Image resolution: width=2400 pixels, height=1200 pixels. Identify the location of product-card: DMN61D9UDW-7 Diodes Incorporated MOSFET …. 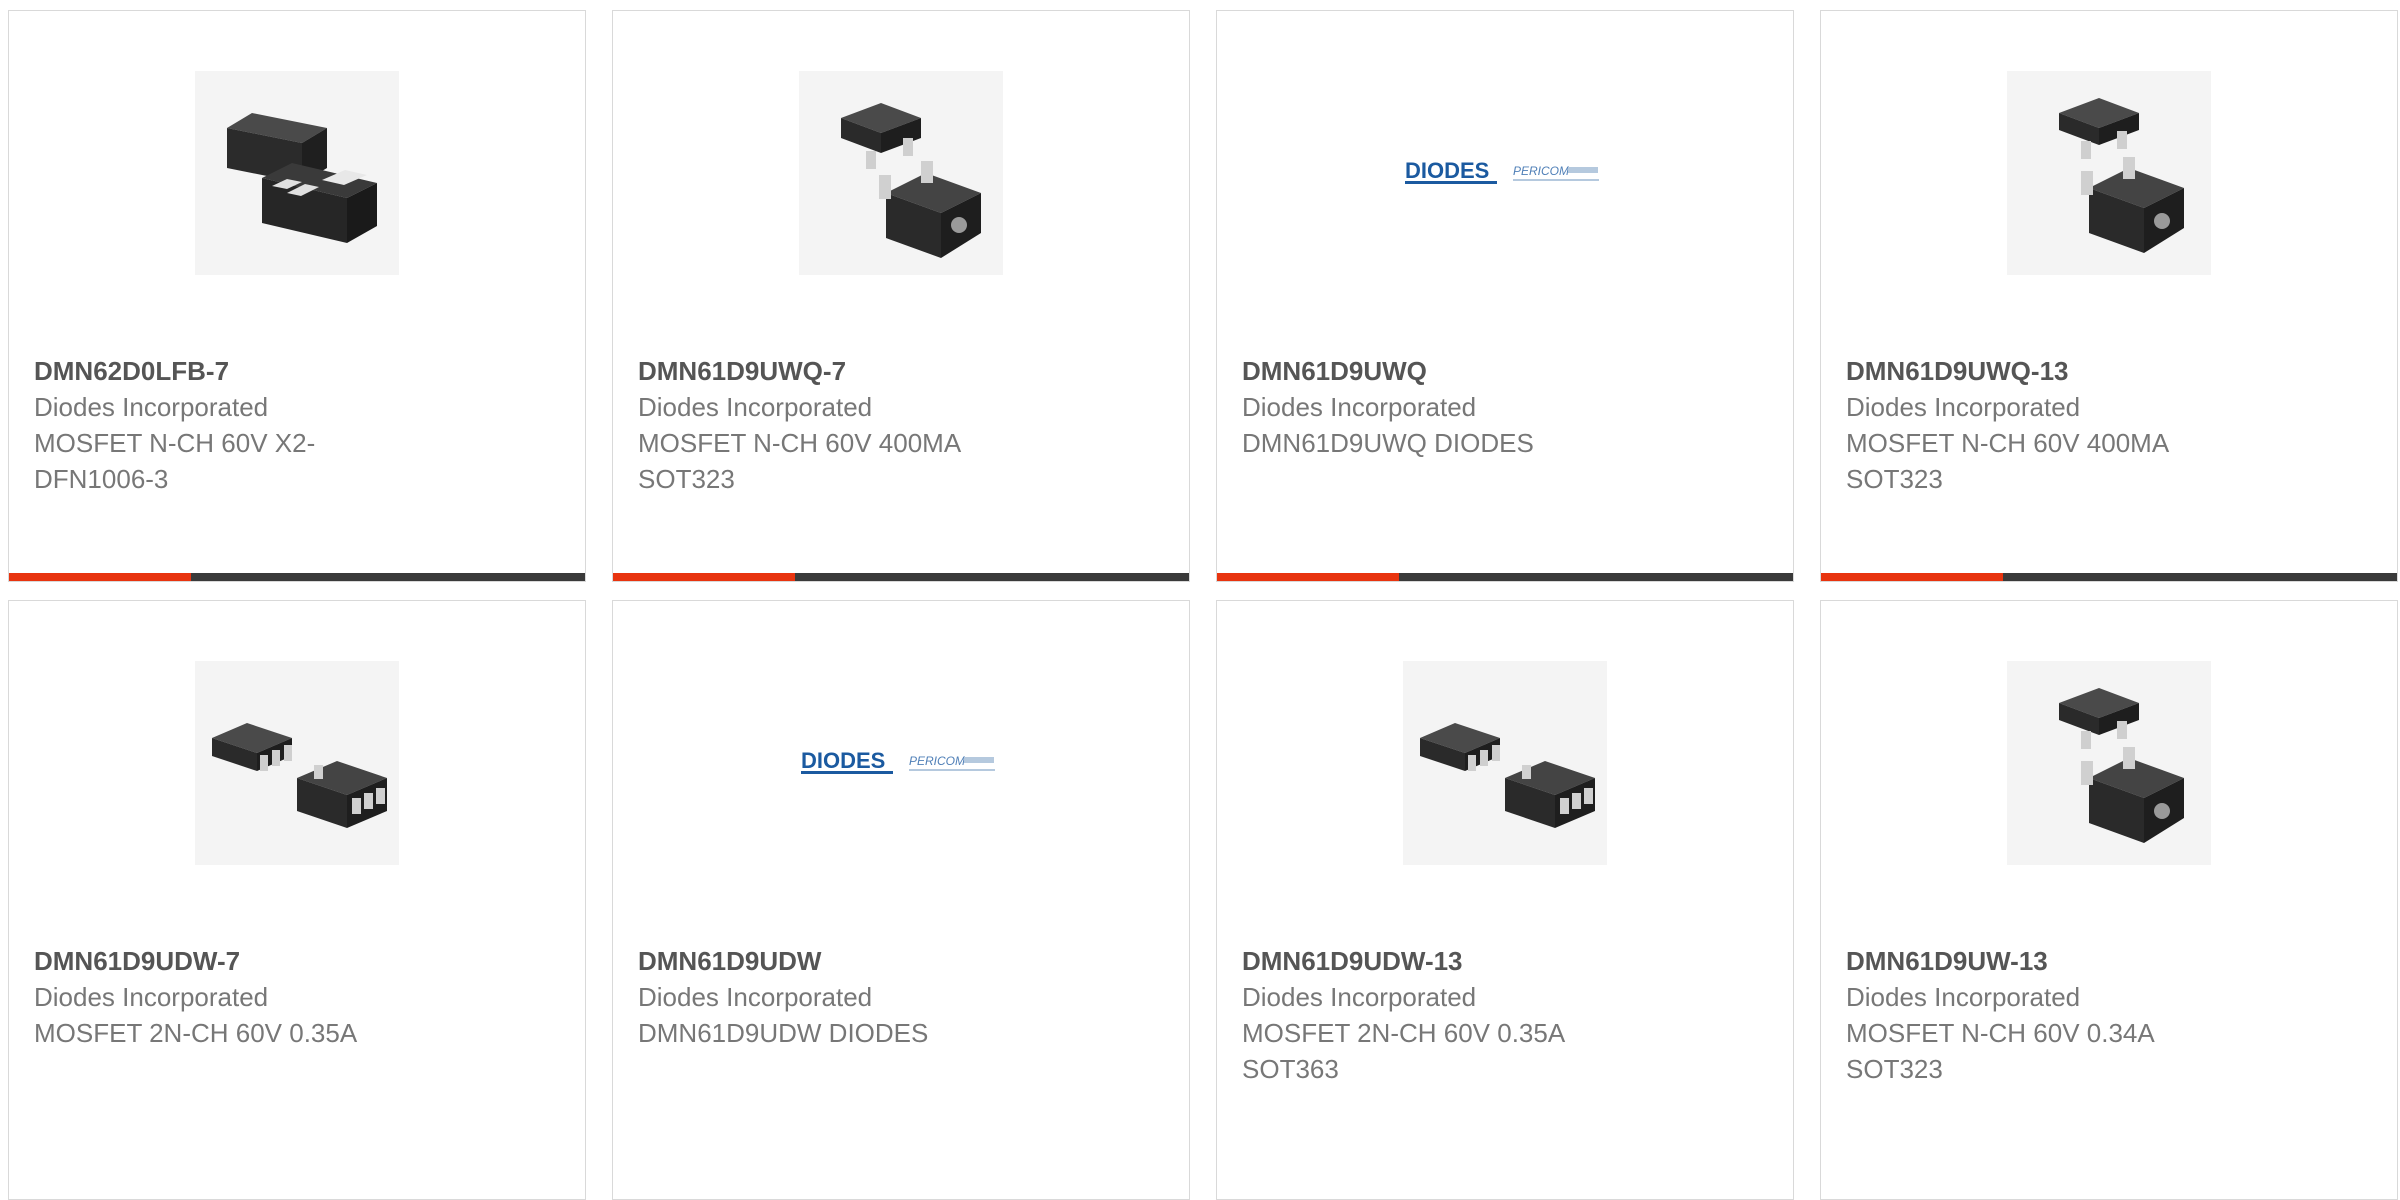
(297, 900).